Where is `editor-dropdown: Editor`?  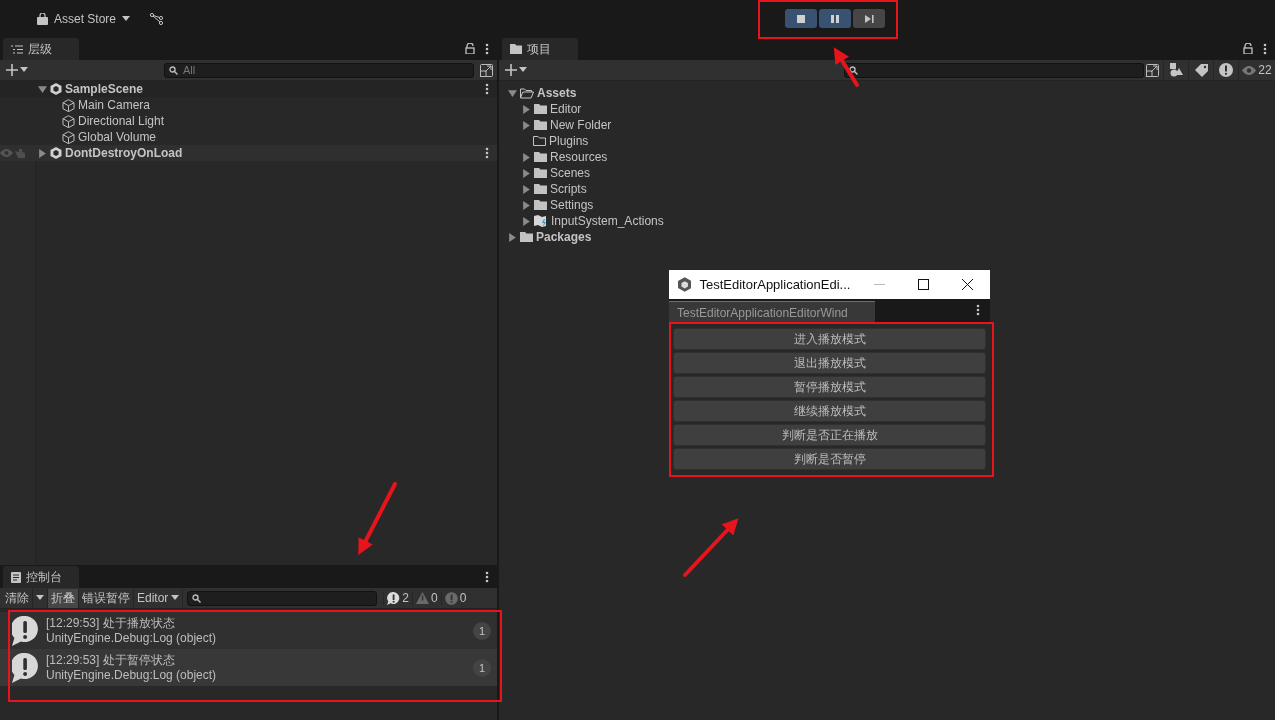 editor-dropdown: Editor is located at coordinates (159, 598).